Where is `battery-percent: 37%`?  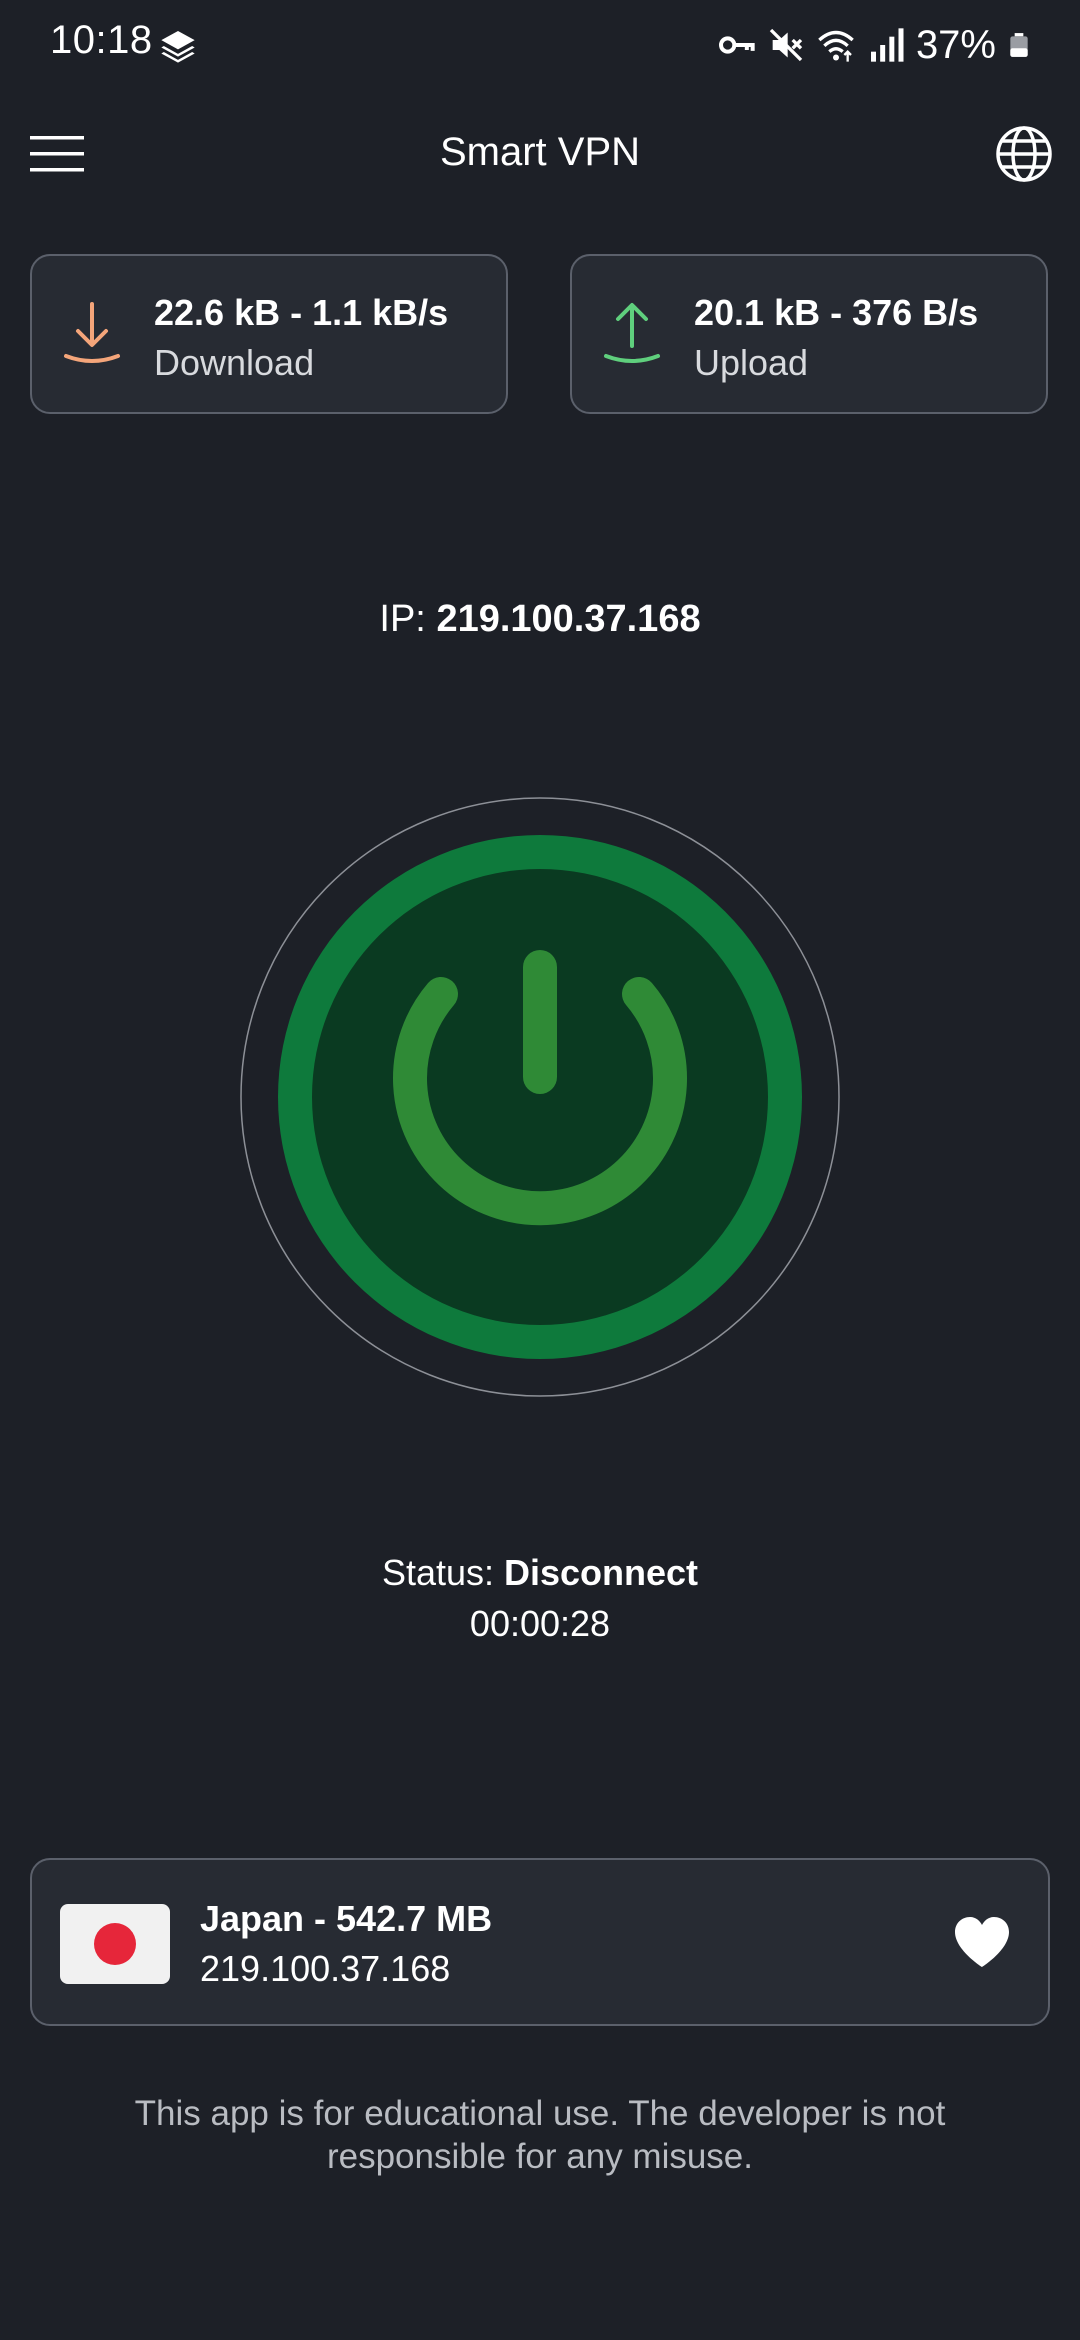 battery-percent: 37% is located at coordinates (955, 44).